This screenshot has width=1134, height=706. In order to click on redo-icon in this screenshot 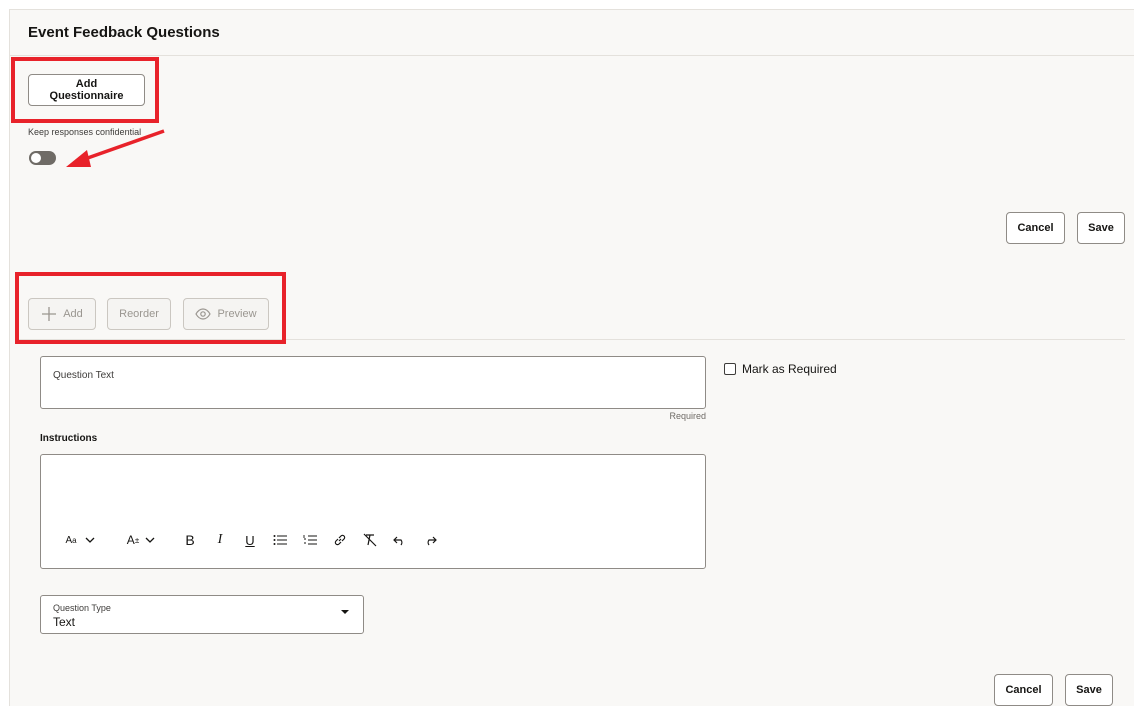, I will do `click(430, 540)`.